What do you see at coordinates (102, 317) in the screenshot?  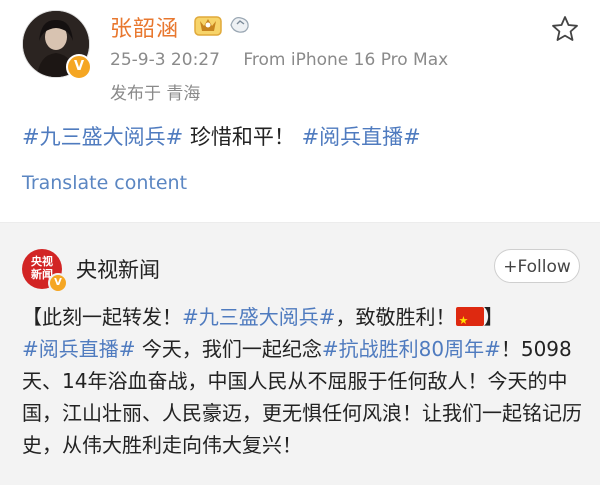 I see `repost-text-segment: 【此刻一起转发！` at bounding box center [102, 317].